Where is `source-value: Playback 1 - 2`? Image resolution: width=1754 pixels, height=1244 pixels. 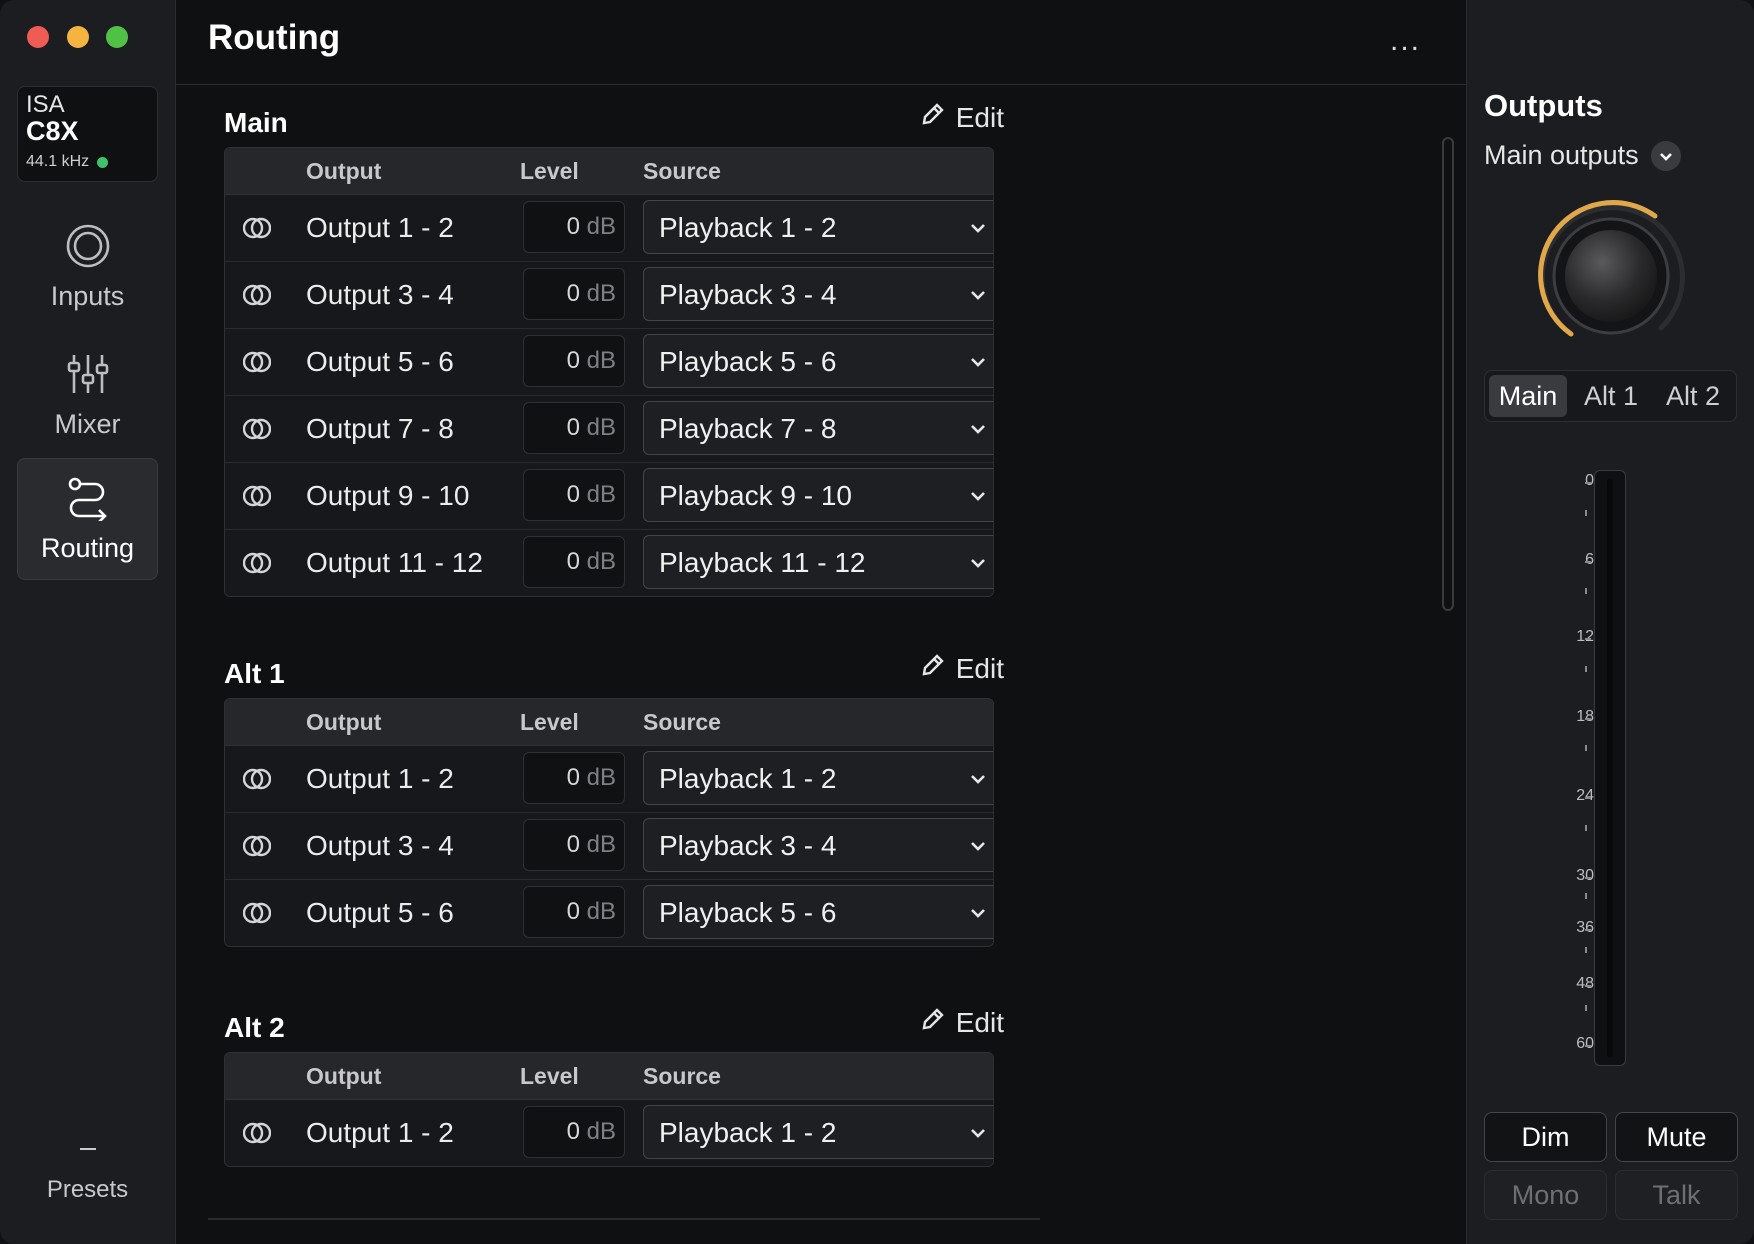 source-value: Playback 1 - 2 is located at coordinates (748, 778).